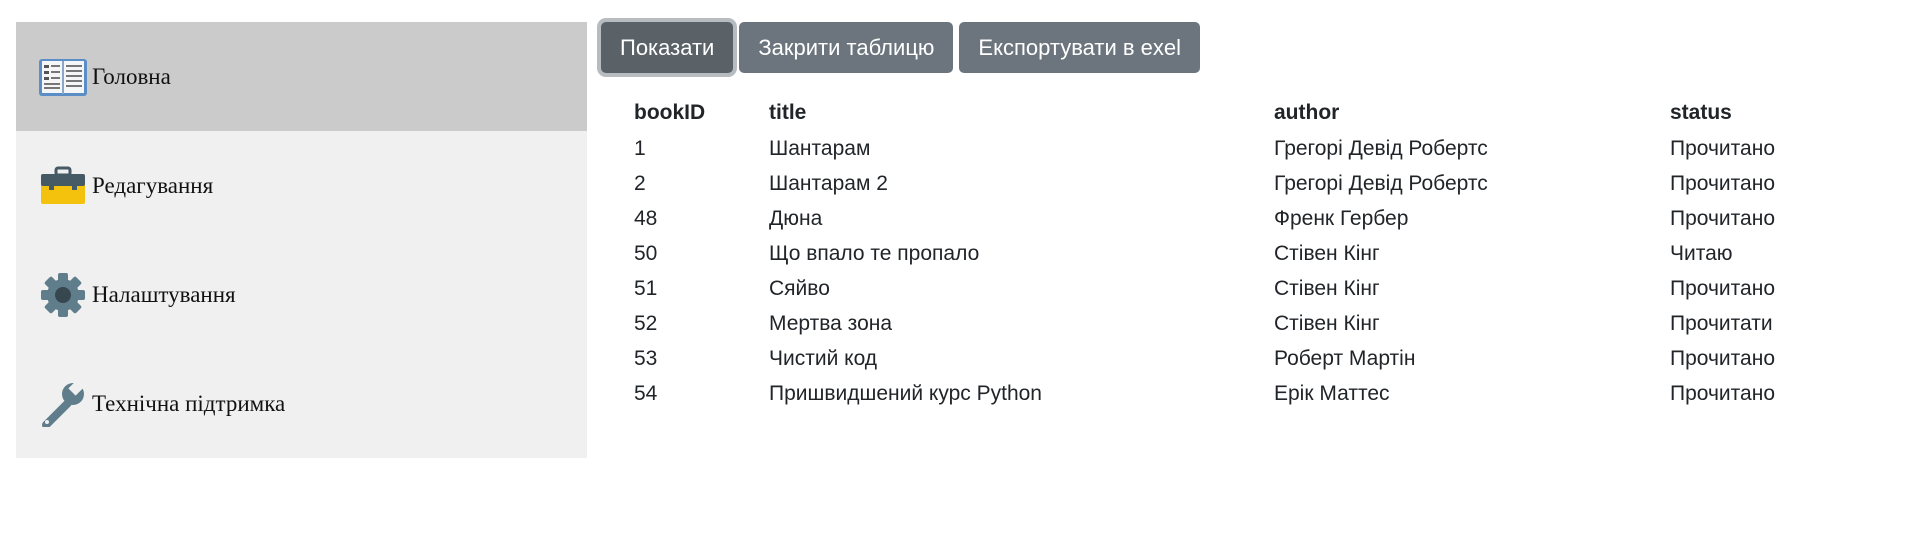 This screenshot has width=1916, height=543. I want to click on table-cell: Шантарам 2, so click(828, 183).